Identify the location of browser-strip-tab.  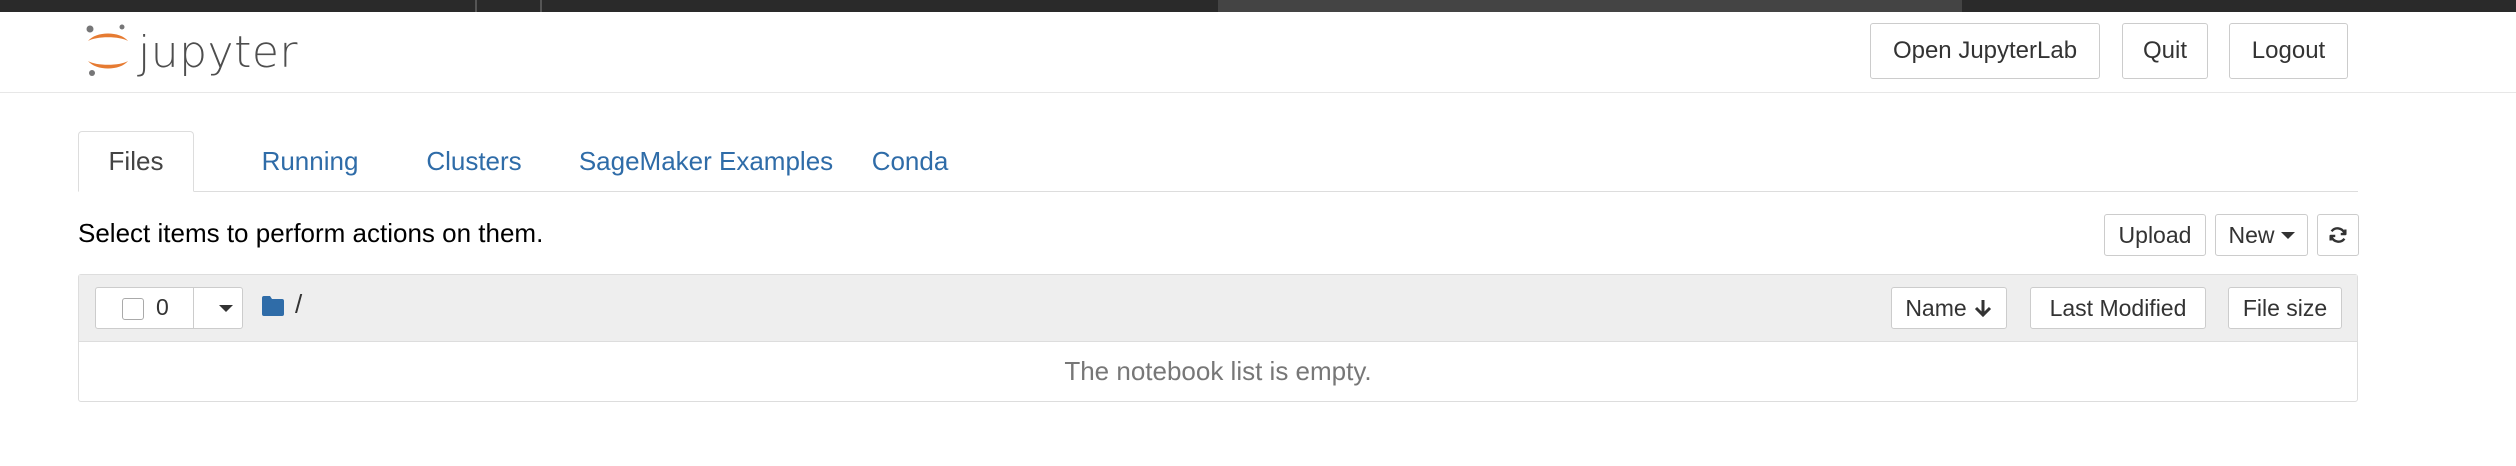
(1590, 6).